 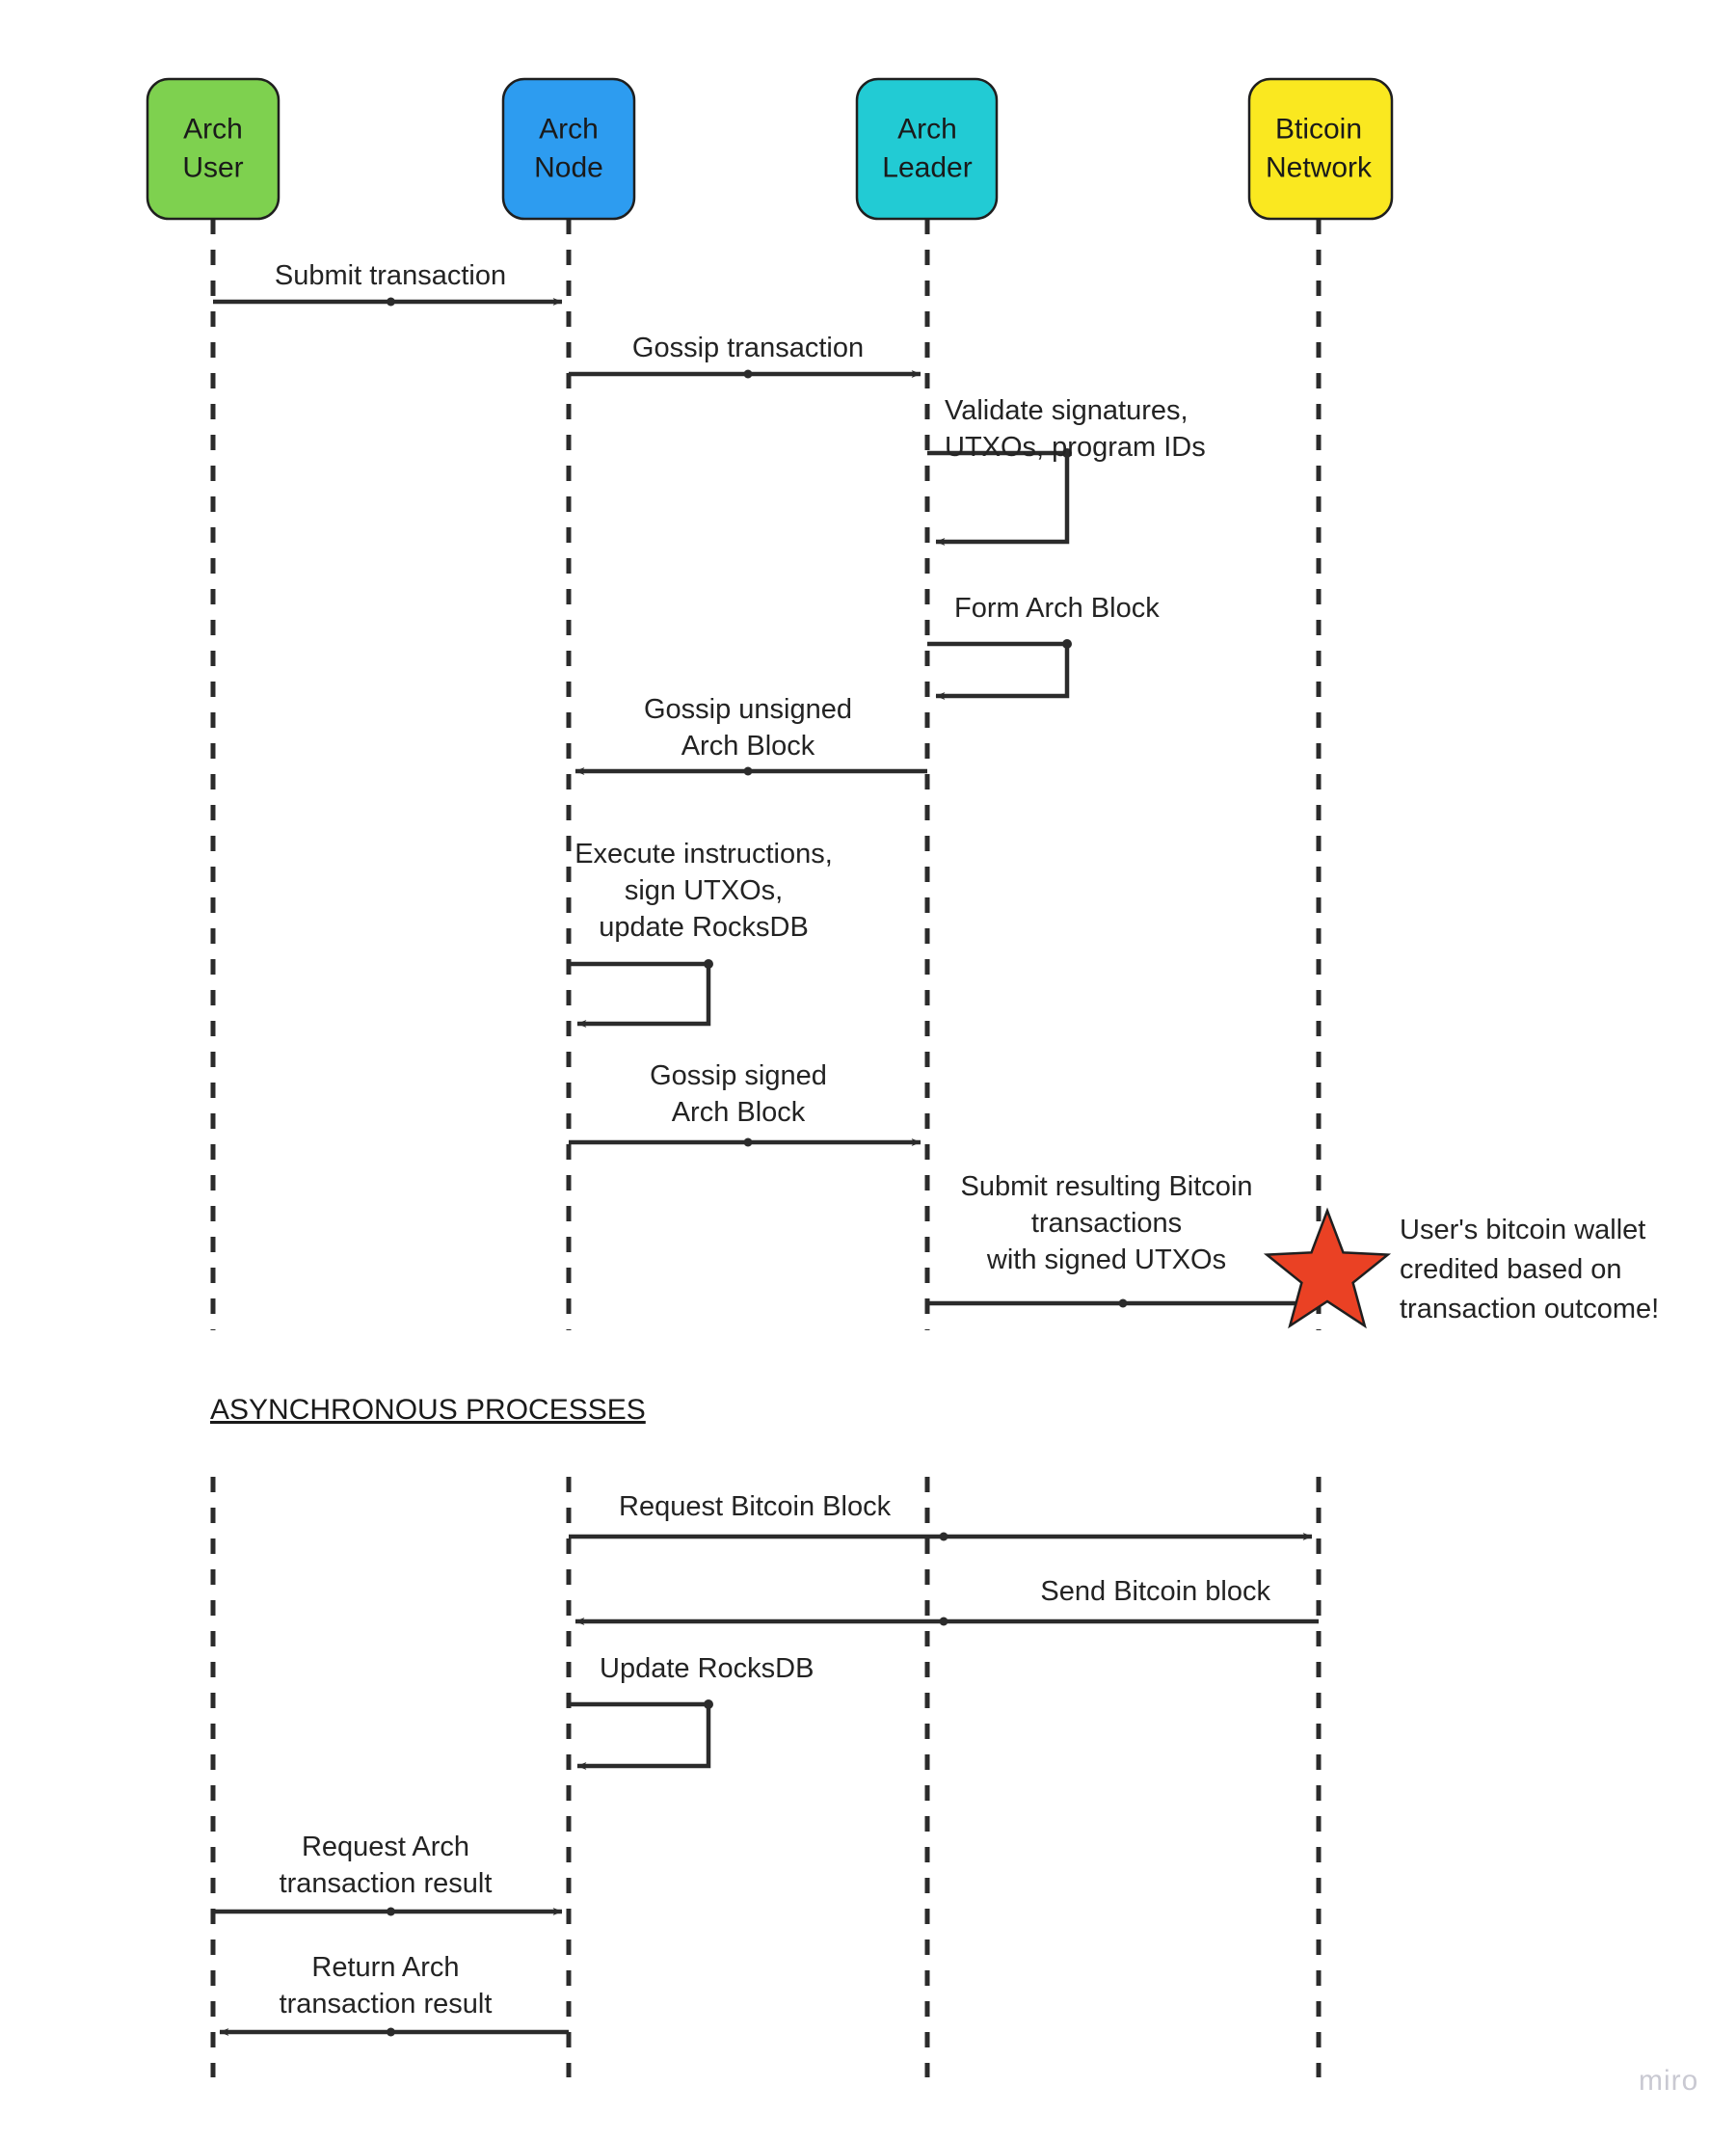 What do you see at coordinates (640, 994) in the screenshot?
I see `self-message-path-execute-instructions` at bounding box center [640, 994].